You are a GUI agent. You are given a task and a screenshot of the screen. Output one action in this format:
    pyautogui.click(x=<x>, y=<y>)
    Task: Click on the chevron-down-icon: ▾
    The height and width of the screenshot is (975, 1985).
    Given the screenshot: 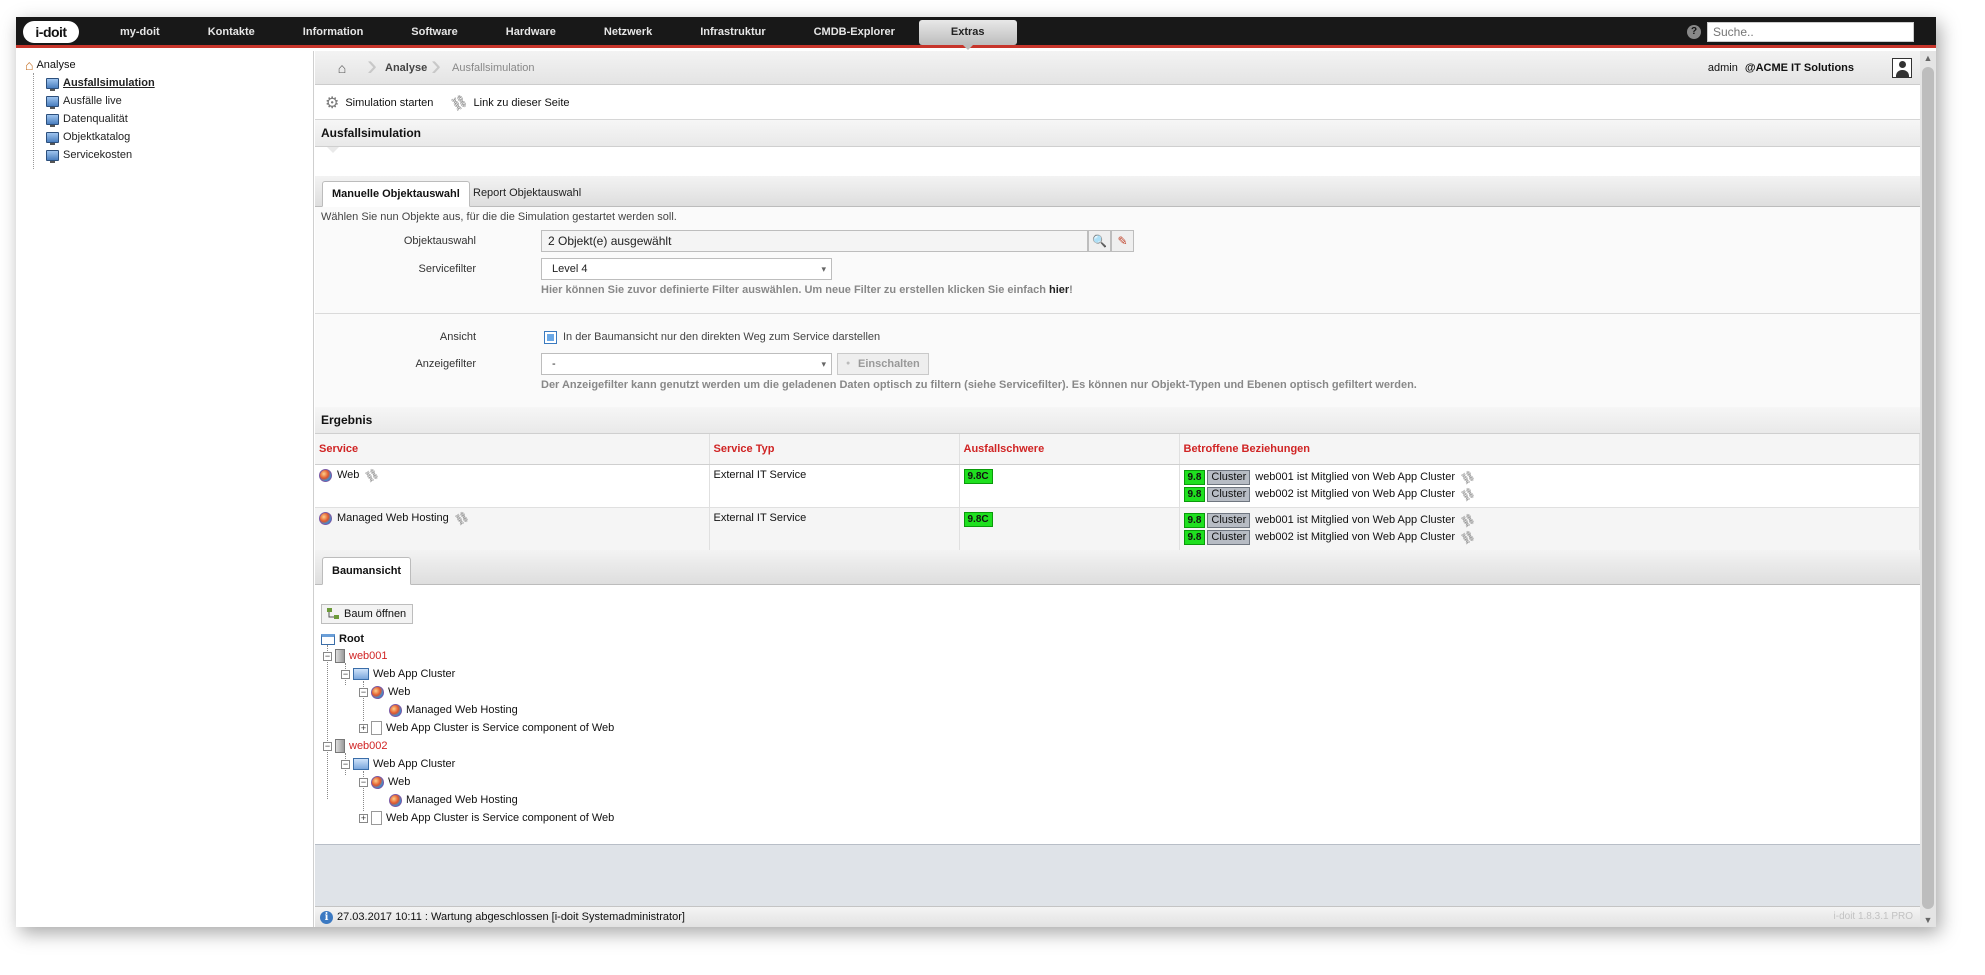 What is the action you would take?
    pyautogui.click(x=823, y=269)
    